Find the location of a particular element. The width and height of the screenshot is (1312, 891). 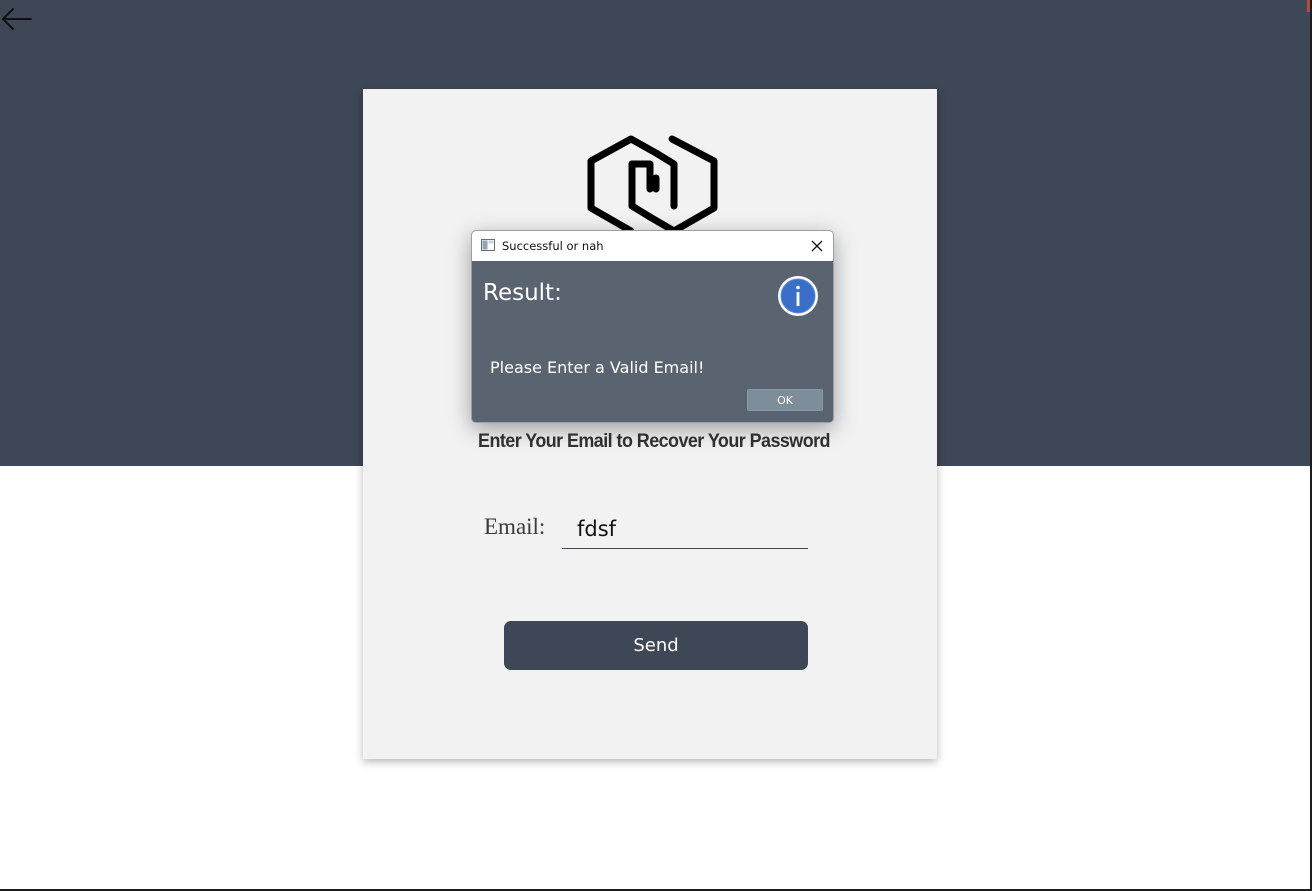

email-field is located at coordinates (685, 529).